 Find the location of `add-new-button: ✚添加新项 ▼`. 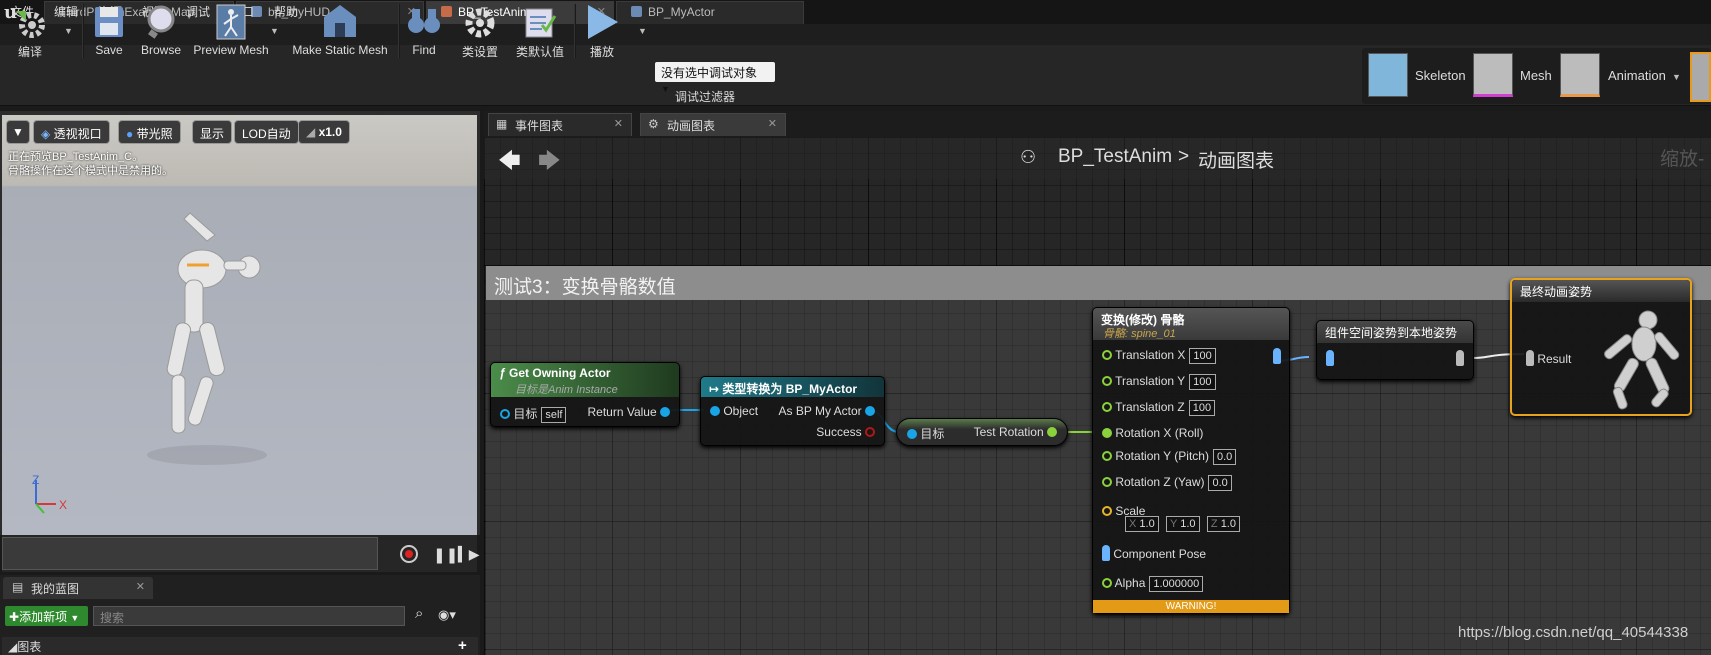

add-new-button: ✚添加新项 ▼ is located at coordinates (46, 616).